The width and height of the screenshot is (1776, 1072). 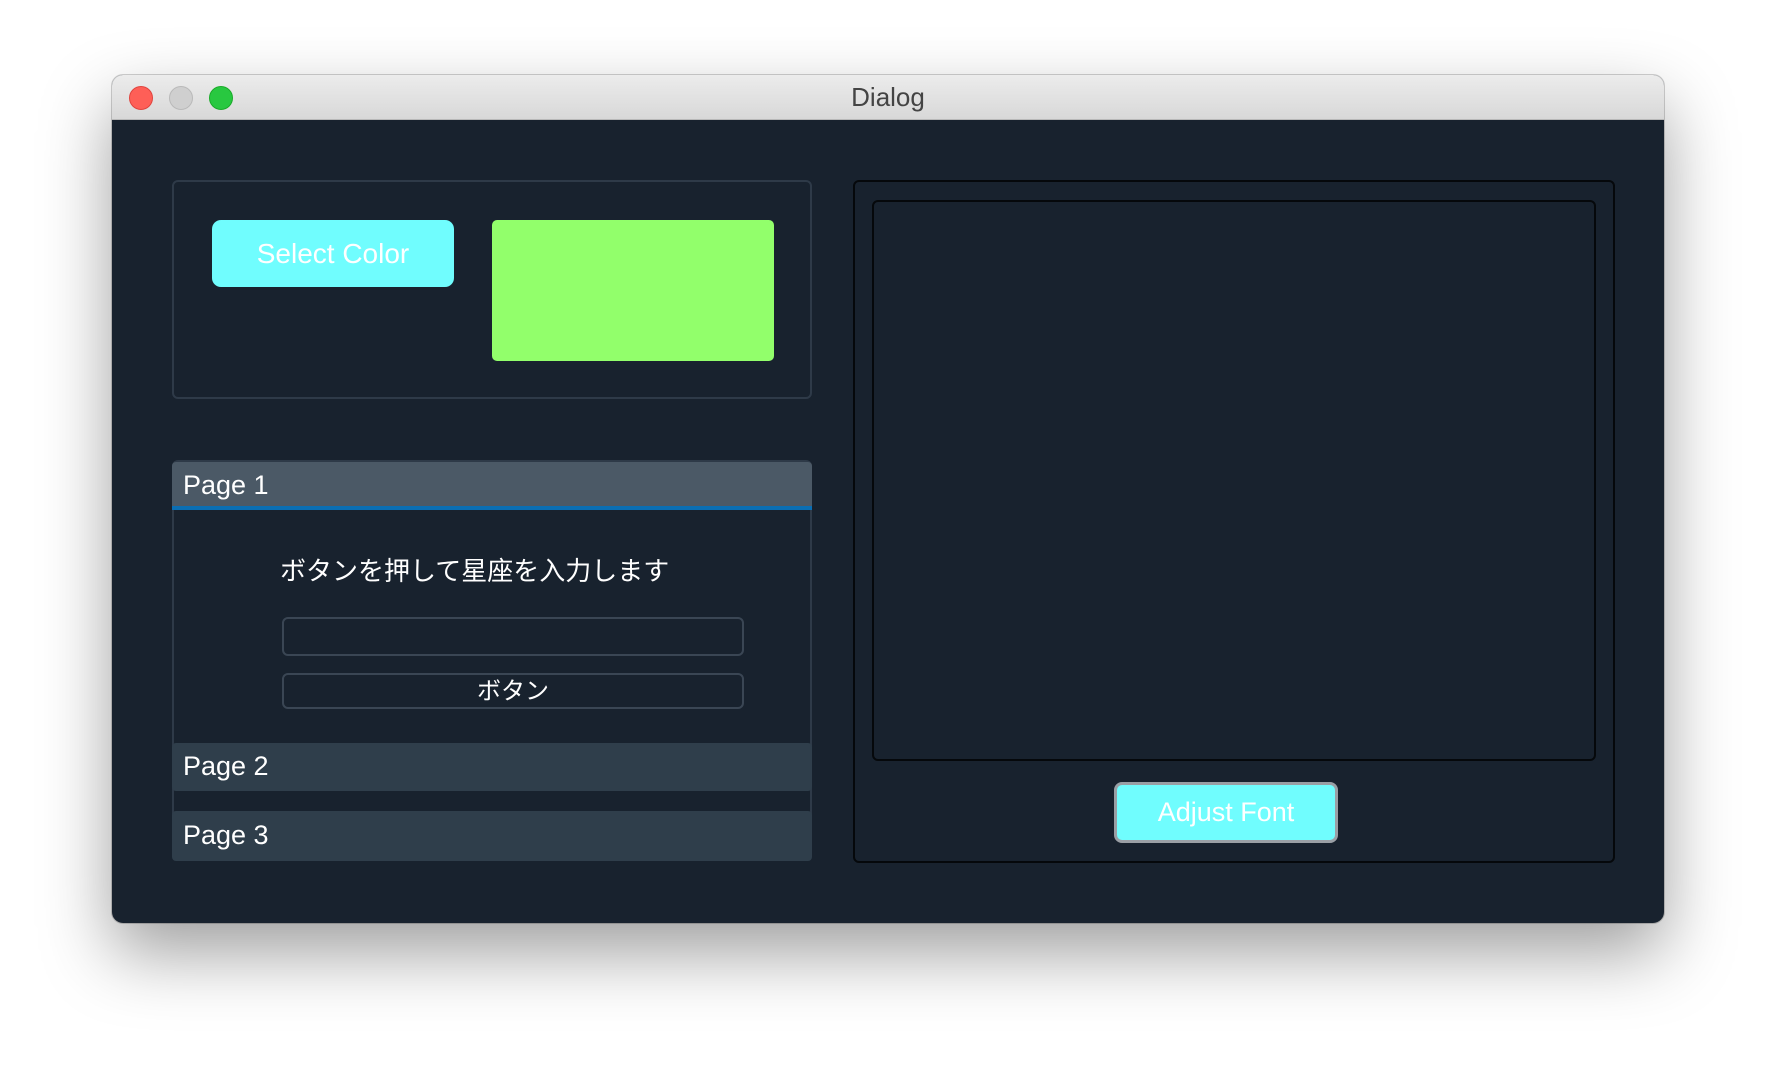 I want to click on toolbox-tab-page-2: Page 2, so click(x=492, y=767).